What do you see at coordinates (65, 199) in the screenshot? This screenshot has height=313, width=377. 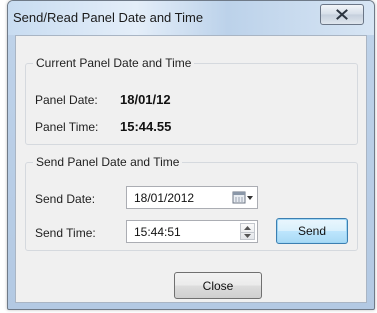 I see `send-date-label: Send Date:` at bounding box center [65, 199].